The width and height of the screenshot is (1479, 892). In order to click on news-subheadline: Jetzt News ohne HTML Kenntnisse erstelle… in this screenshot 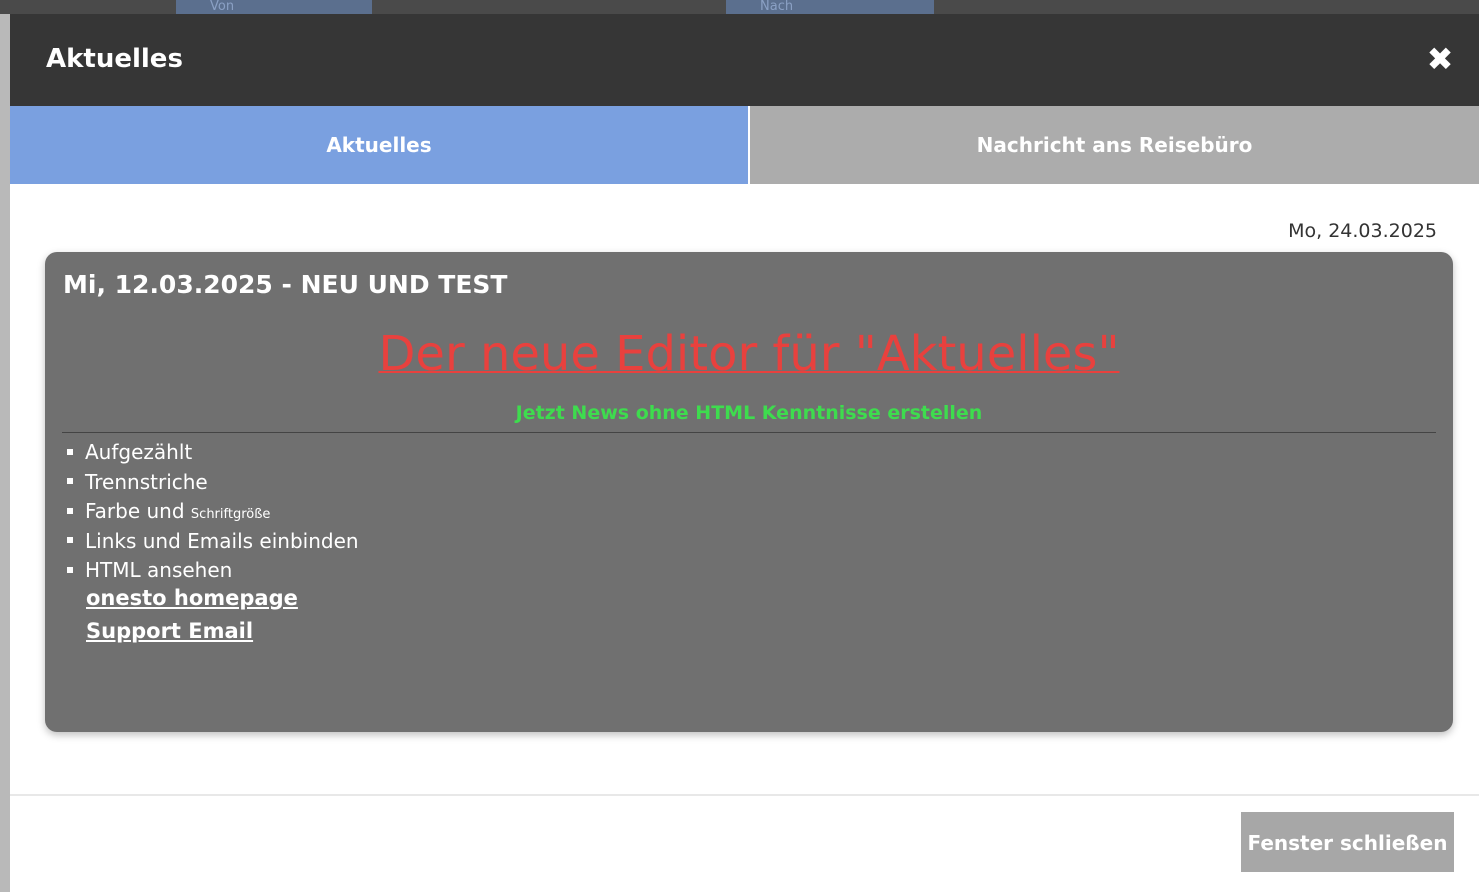, I will do `click(749, 413)`.